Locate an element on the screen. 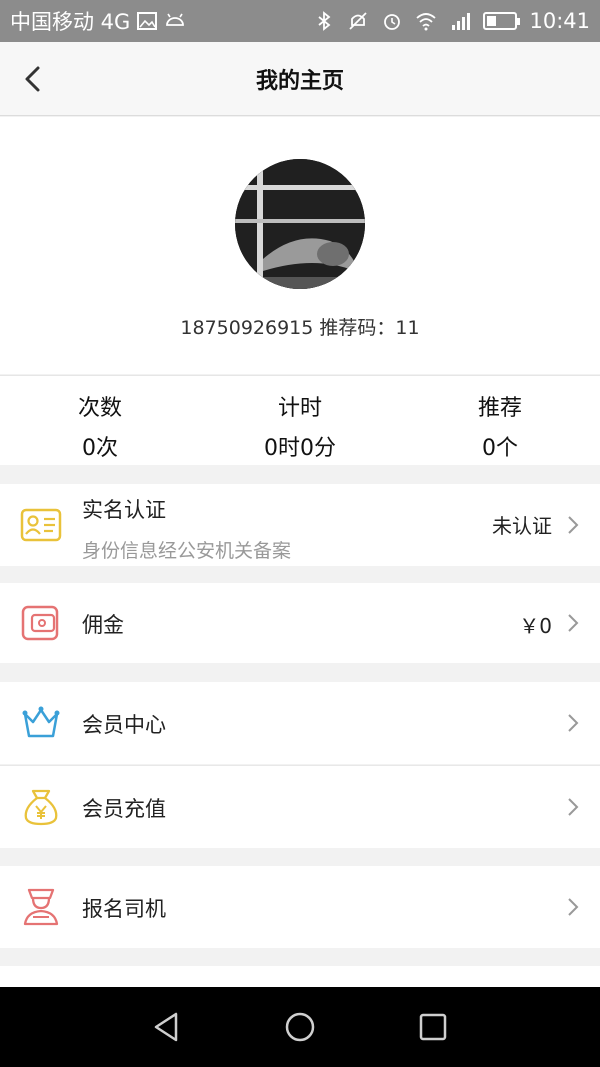  stat-referral: 推荐 0个 is located at coordinates (500, 420).